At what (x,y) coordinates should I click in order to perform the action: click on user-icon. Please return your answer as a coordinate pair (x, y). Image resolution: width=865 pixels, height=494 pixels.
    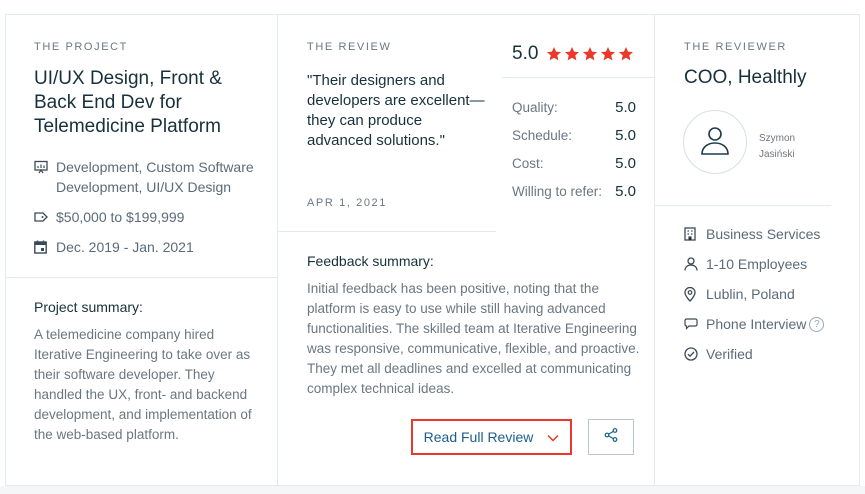
    Looking at the image, I should click on (715, 142).